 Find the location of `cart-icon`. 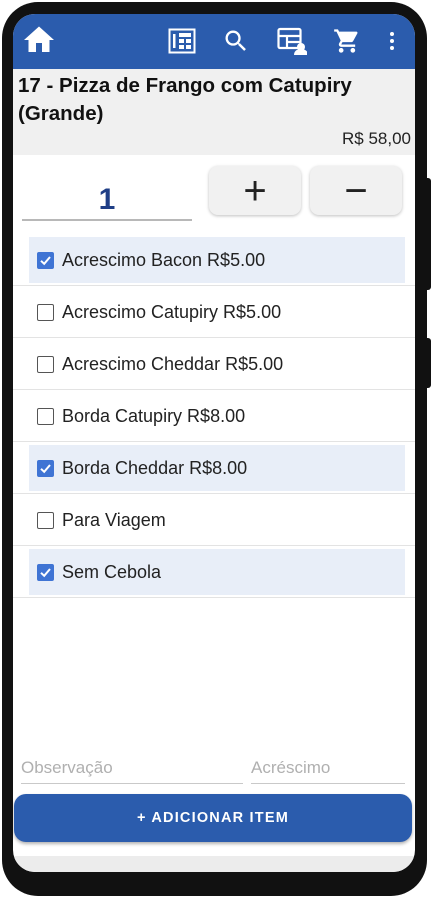

cart-icon is located at coordinates (347, 41).